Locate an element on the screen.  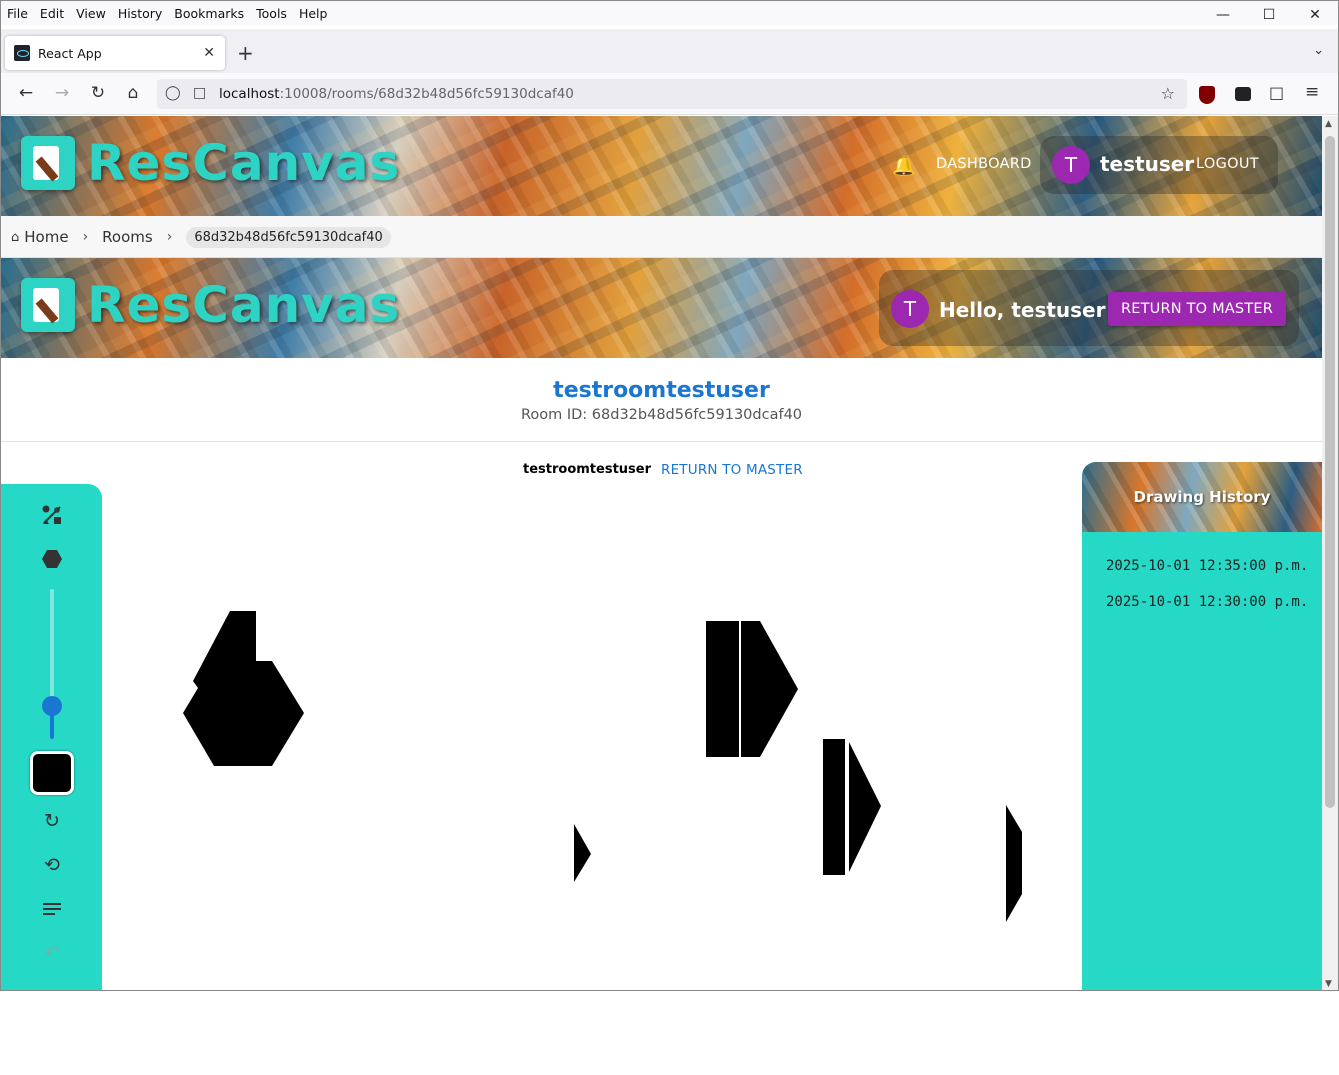
room-title: testroomtestuser is located at coordinates (661, 390).